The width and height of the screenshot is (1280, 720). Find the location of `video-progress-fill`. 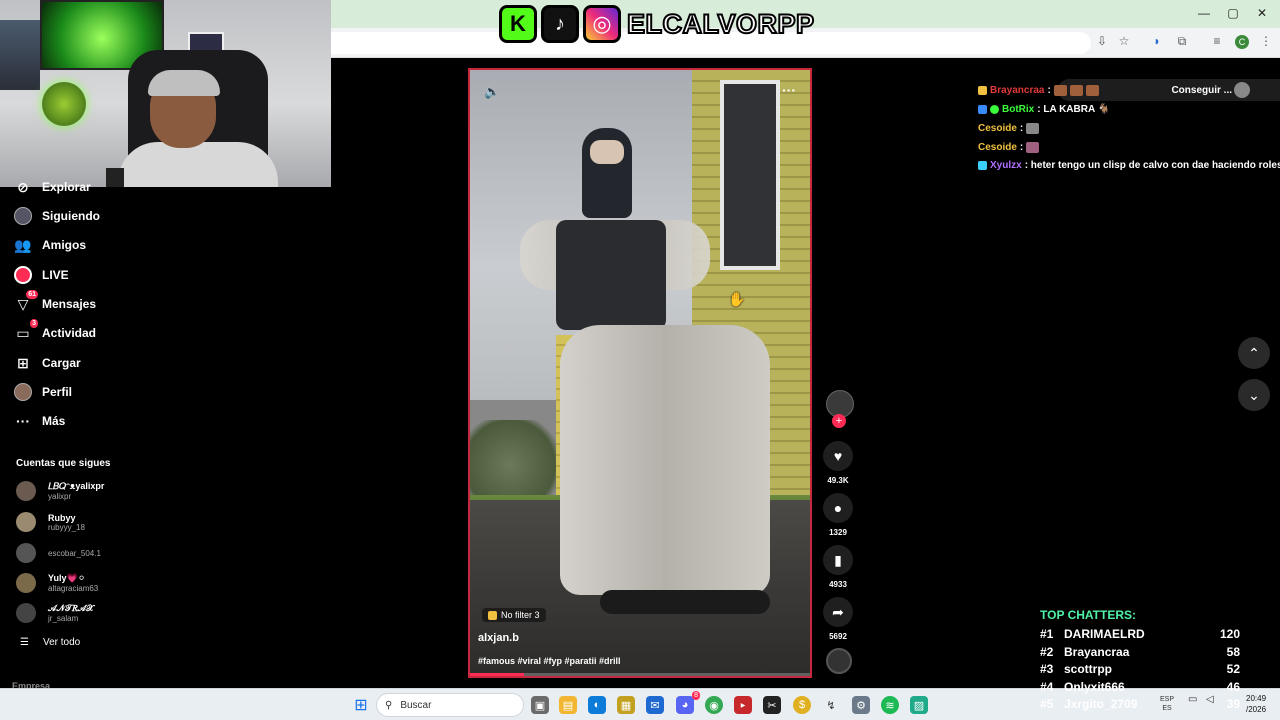

video-progress-fill is located at coordinates (497, 674).